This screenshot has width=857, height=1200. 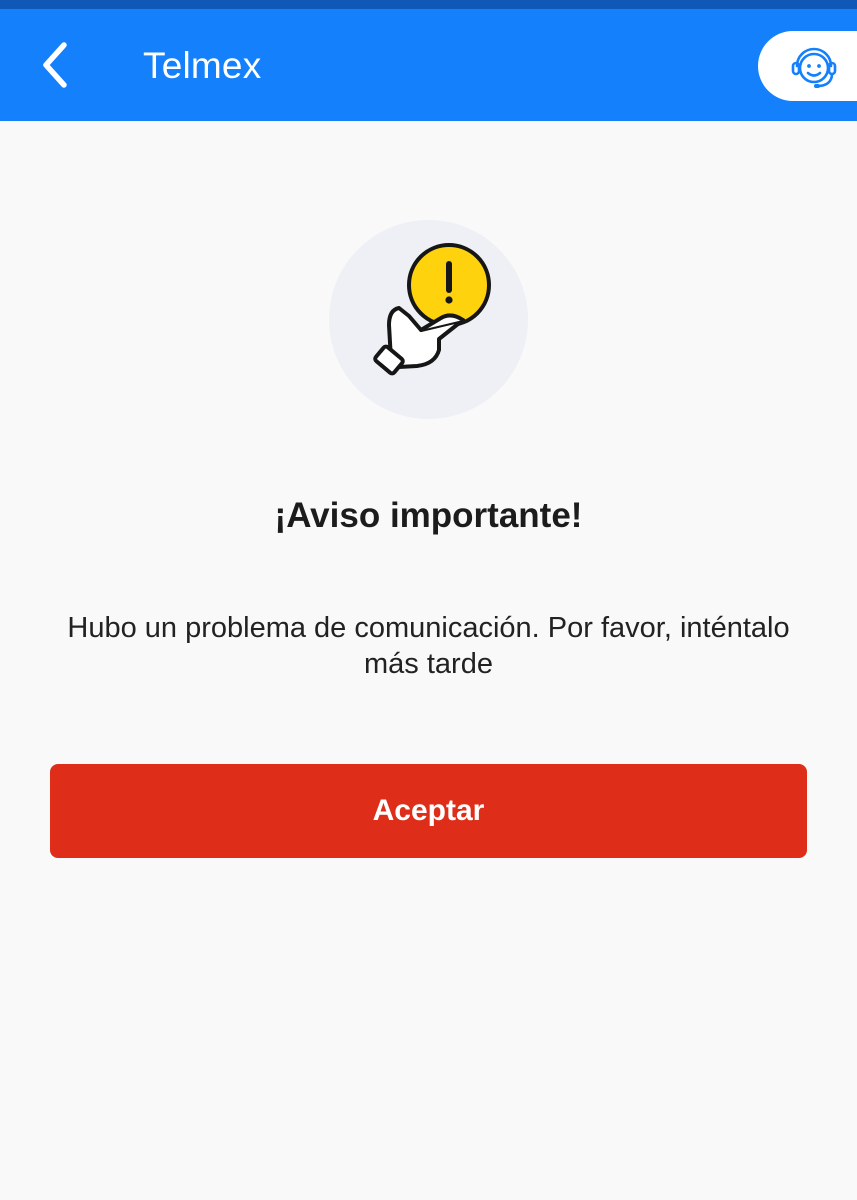 I want to click on status-bar, so click(x=428, y=4).